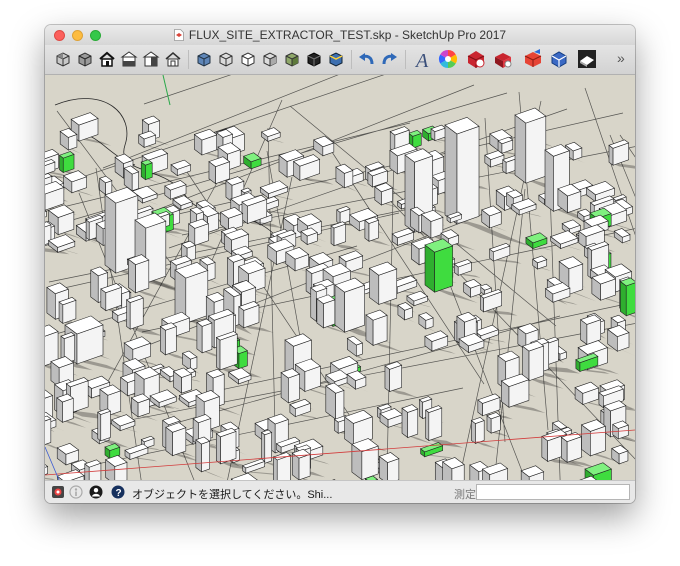  What do you see at coordinates (226, 59) in the screenshot?
I see `wireframe-style-icon` at bounding box center [226, 59].